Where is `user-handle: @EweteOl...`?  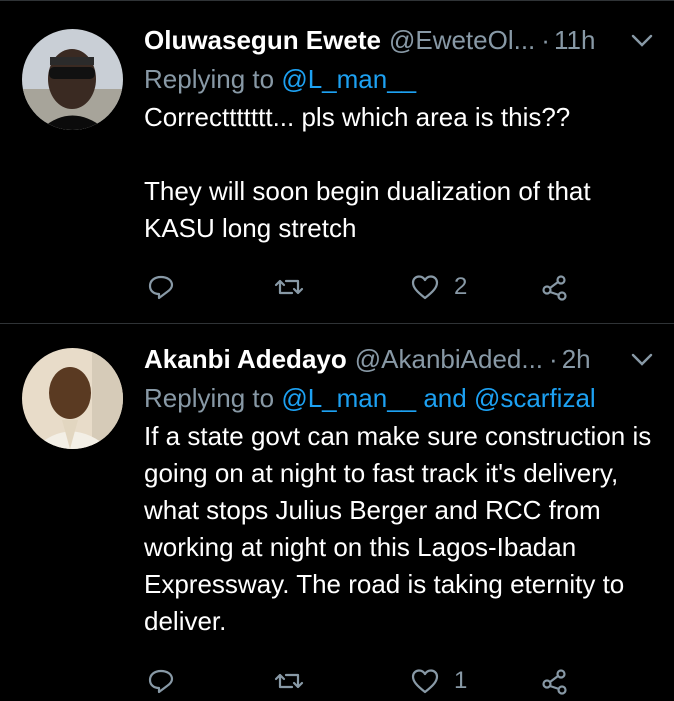 user-handle: @EweteOl... is located at coordinates (462, 40).